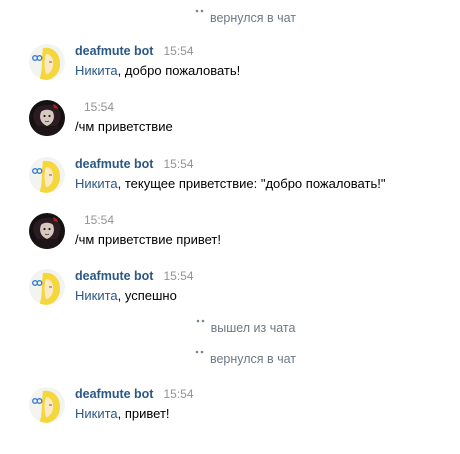 Image resolution: width=460 pixels, height=454 pixels. I want to click on message-body: /чм приветствие, so click(124, 126).